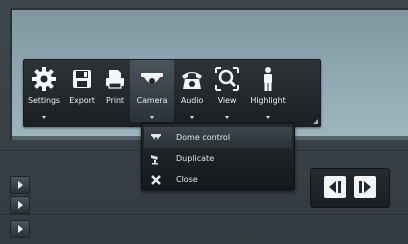  What do you see at coordinates (268, 79) in the screenshot?
I see `person-icon` at bounding box center [268, 79].